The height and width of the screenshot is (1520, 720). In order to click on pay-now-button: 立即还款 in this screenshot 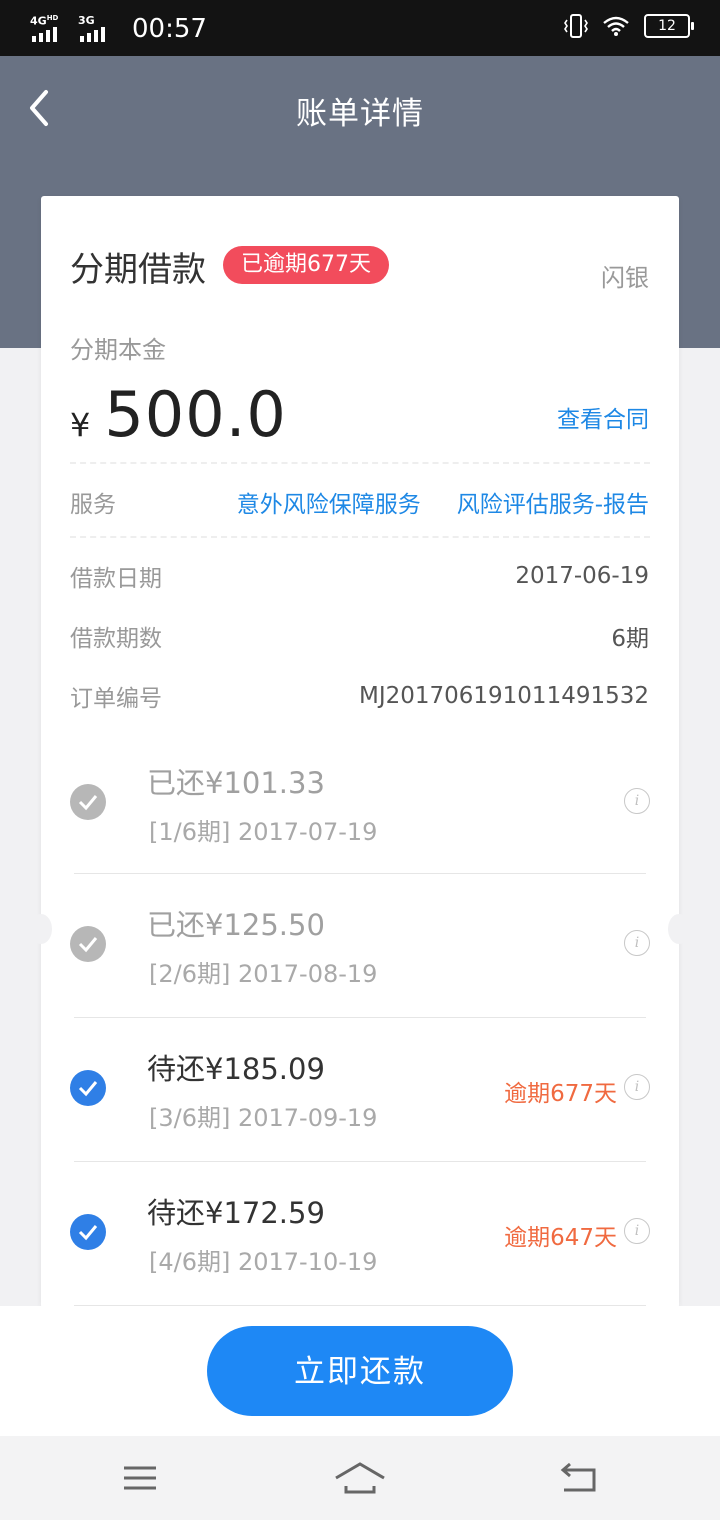, I will do `click(360, 1371)`.